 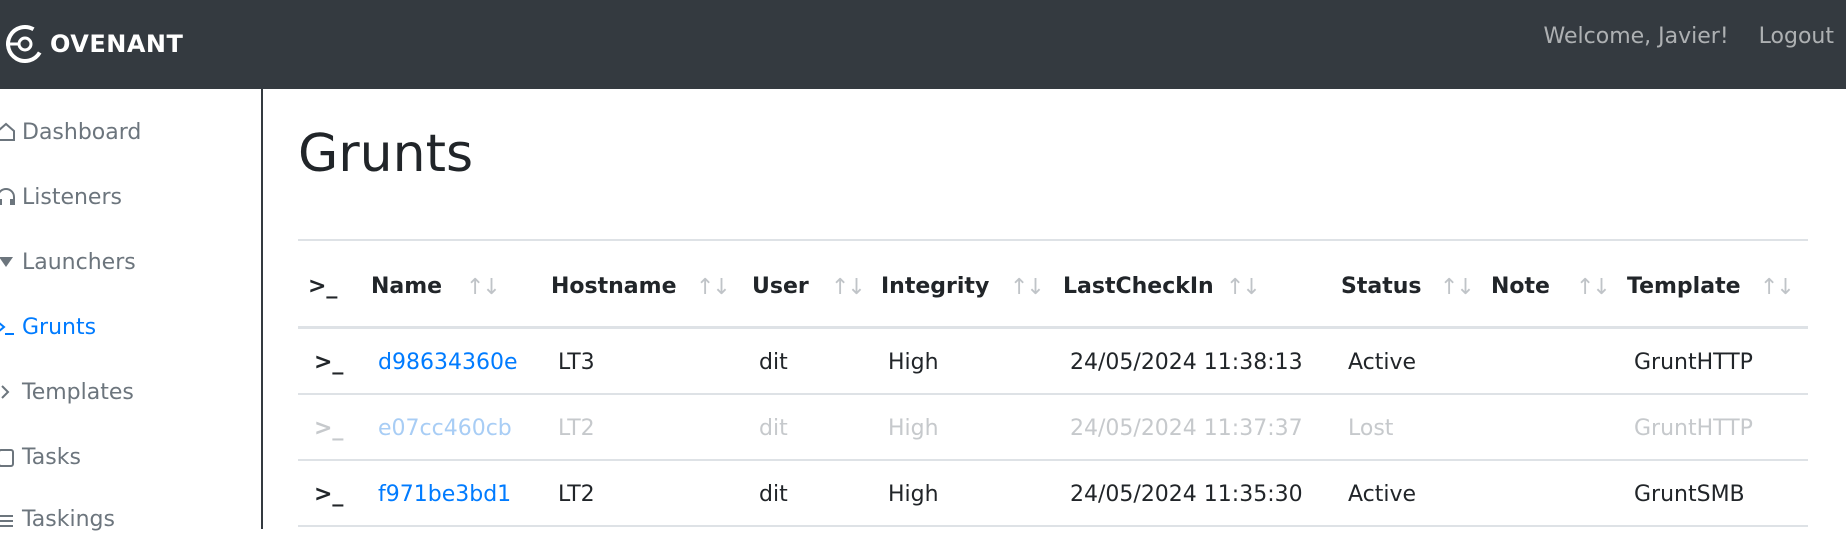 What do you see at coordinates (11, 262) in the screenshot?
I see `rocket-icon` at bounding box center [11, 262].